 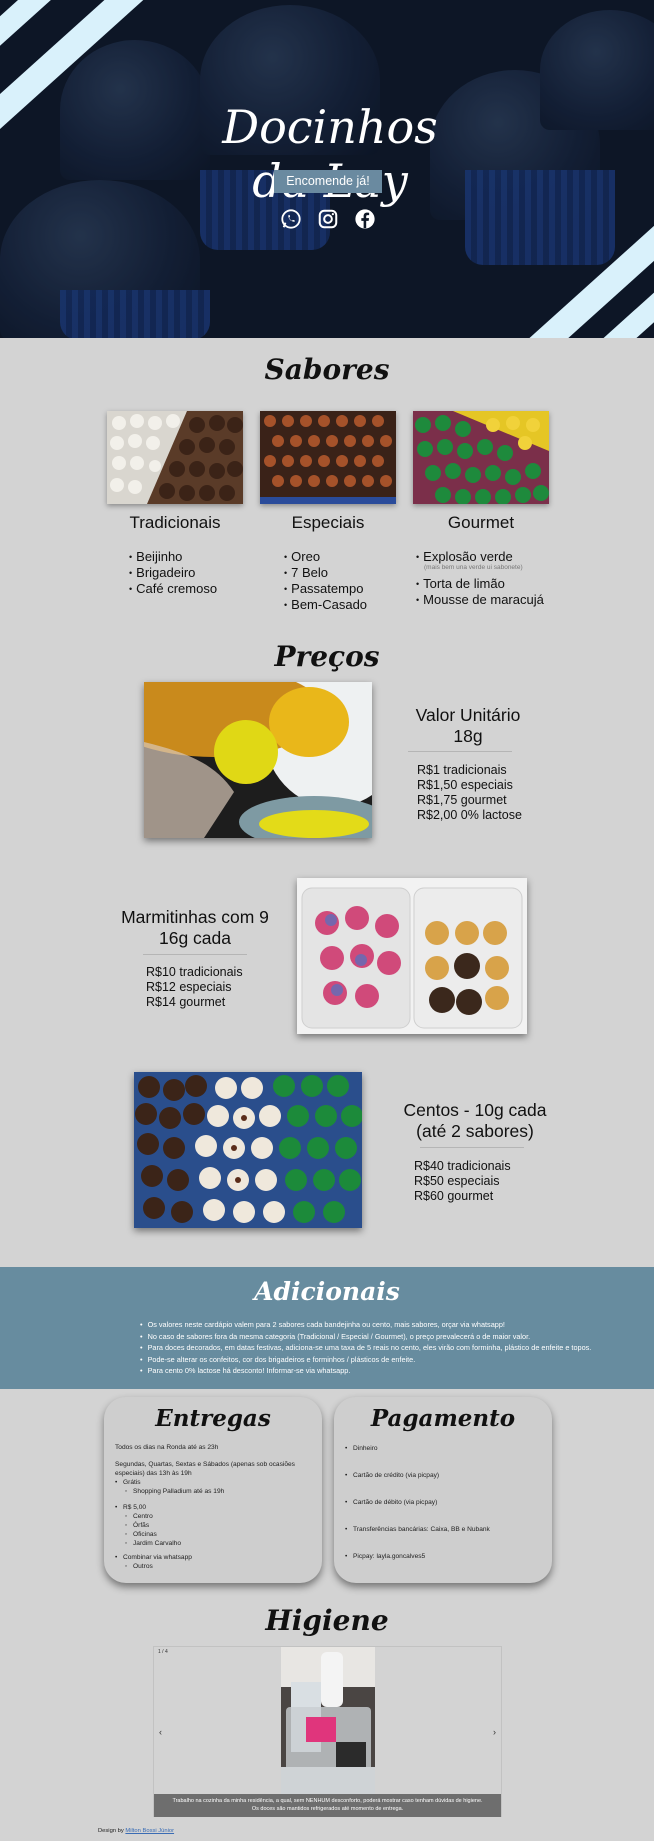 I want to click on price-image-centos, so click(x=248, y=1150).